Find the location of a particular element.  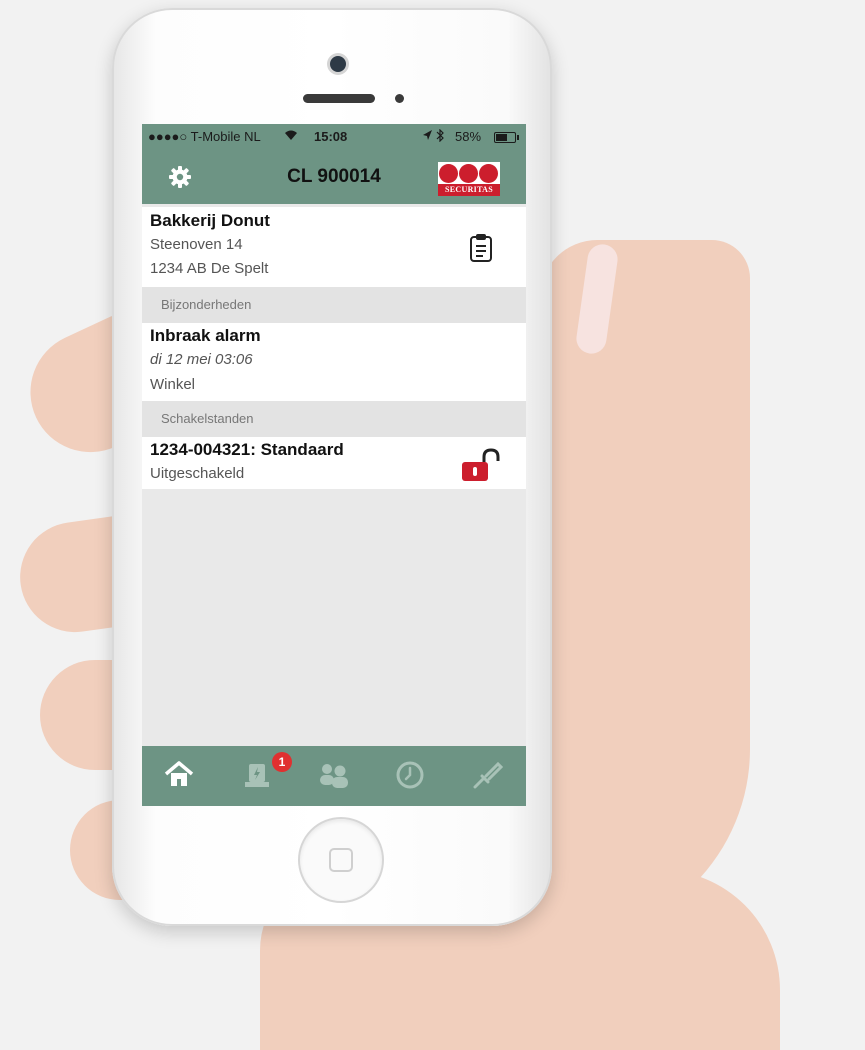

switch-state-status: Uitgeschakeld is located at coordinates (197, 473).